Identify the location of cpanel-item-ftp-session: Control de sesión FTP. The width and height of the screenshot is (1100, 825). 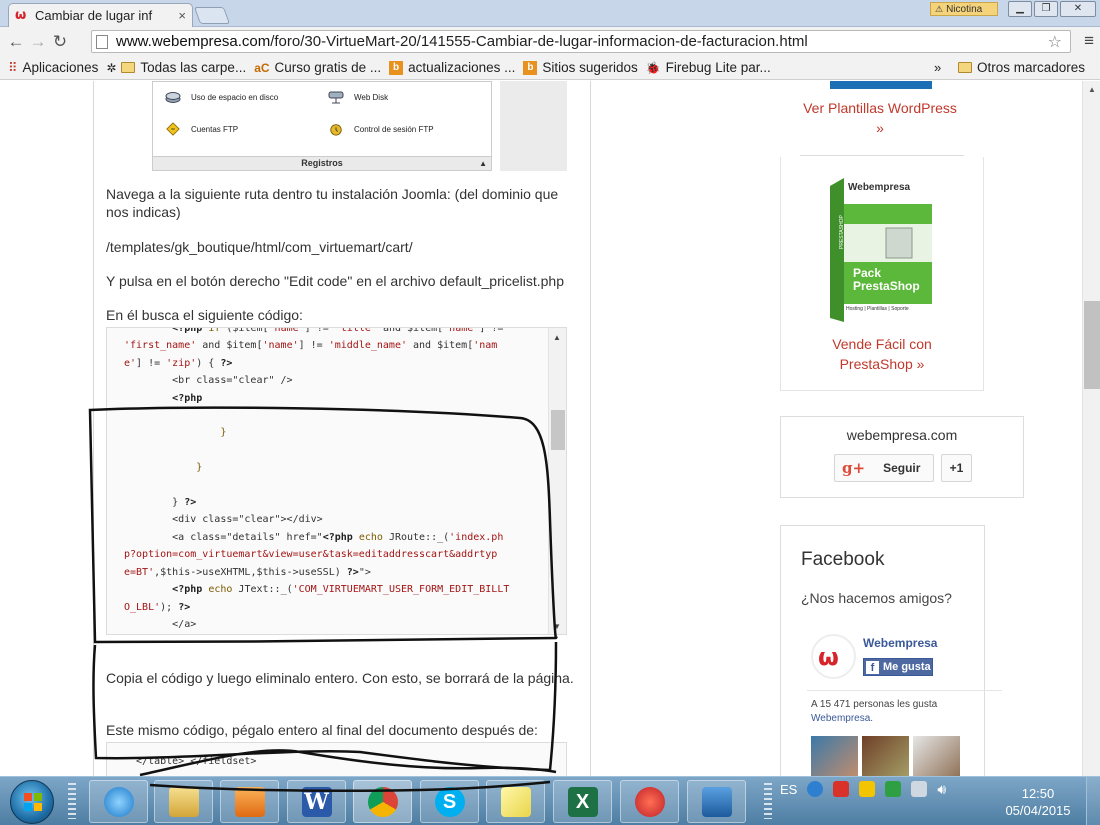
(381, 129).